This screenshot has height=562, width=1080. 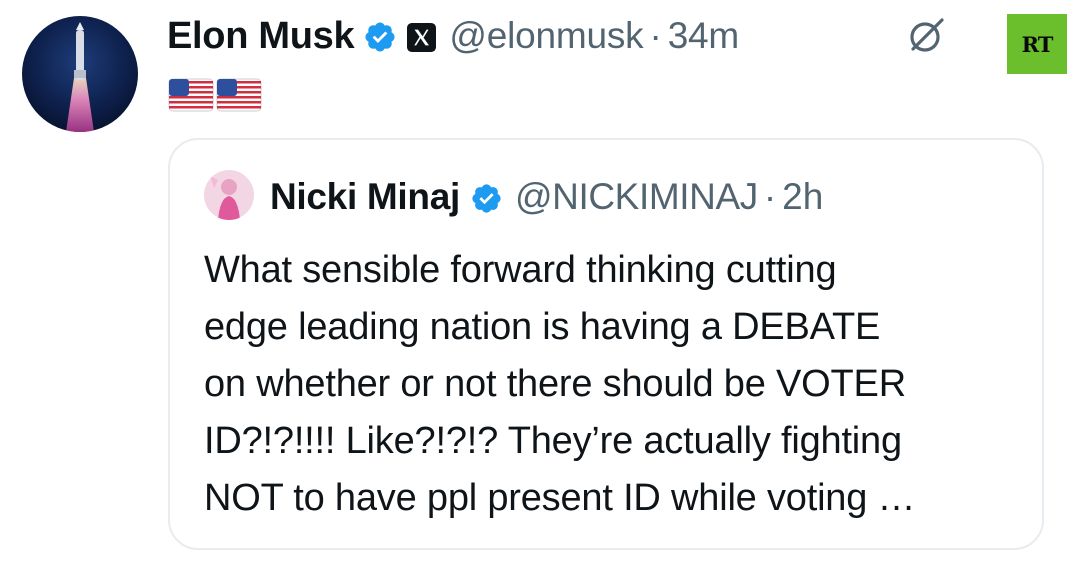 I want to click on author-name: Elon Musk, so click(x=261, y=36).